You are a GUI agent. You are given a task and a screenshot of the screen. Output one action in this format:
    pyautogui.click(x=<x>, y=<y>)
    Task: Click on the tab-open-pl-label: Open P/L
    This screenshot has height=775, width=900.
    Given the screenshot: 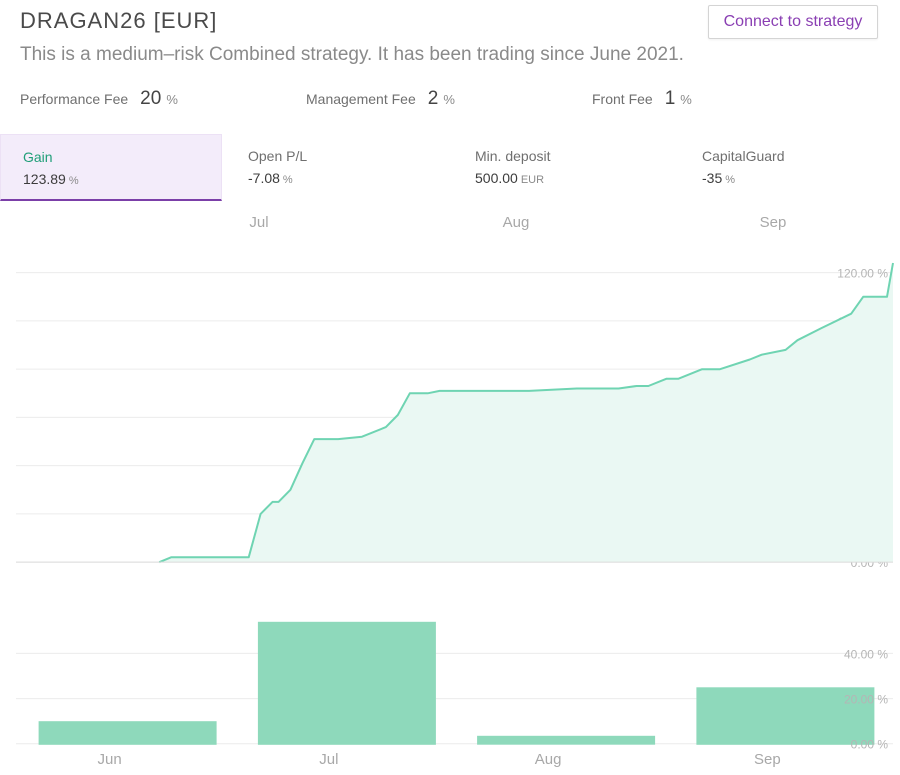 What is the action you would take?
    pyautogui.click(x=278, y=156)
    